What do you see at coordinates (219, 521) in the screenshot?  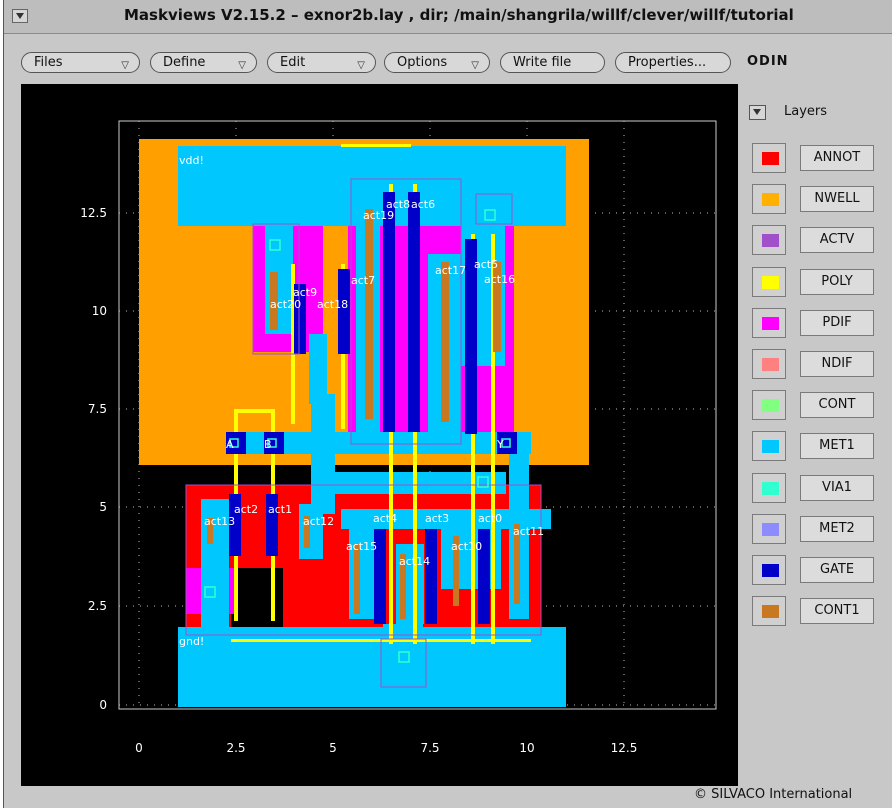 I see `device-label: act13` at bounding box center [219, 521].